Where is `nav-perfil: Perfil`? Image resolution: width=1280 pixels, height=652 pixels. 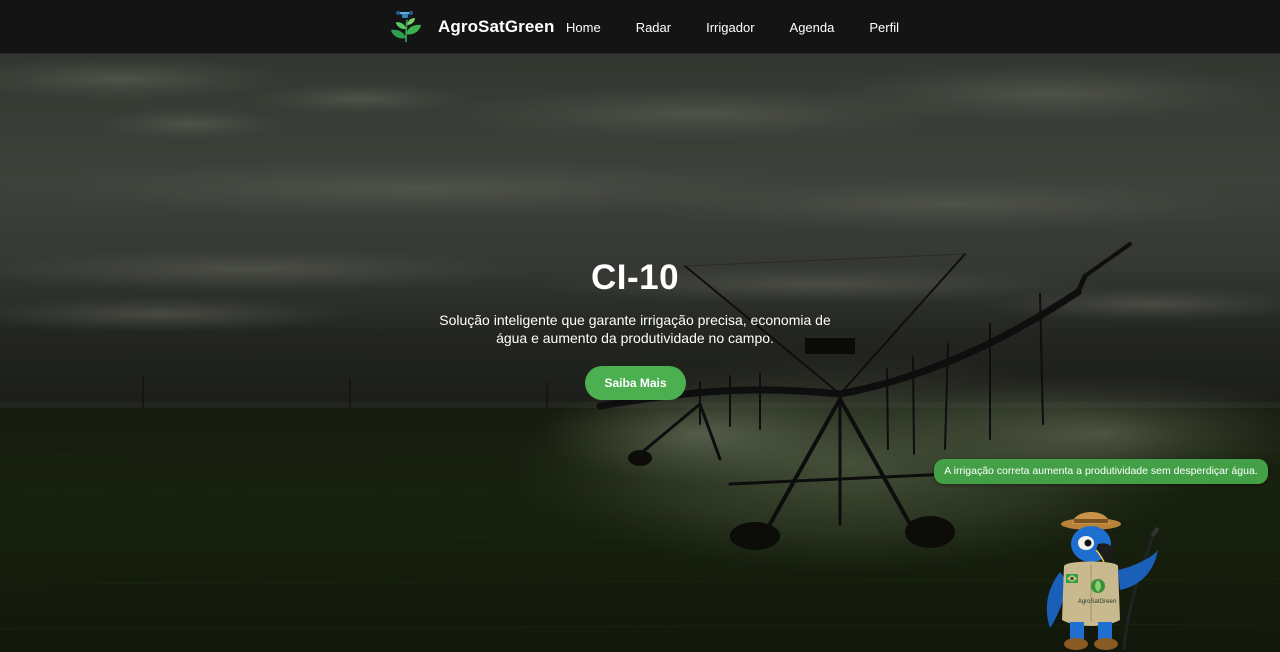 nav-perfil: Perfil is located at coordinates (884, 27).